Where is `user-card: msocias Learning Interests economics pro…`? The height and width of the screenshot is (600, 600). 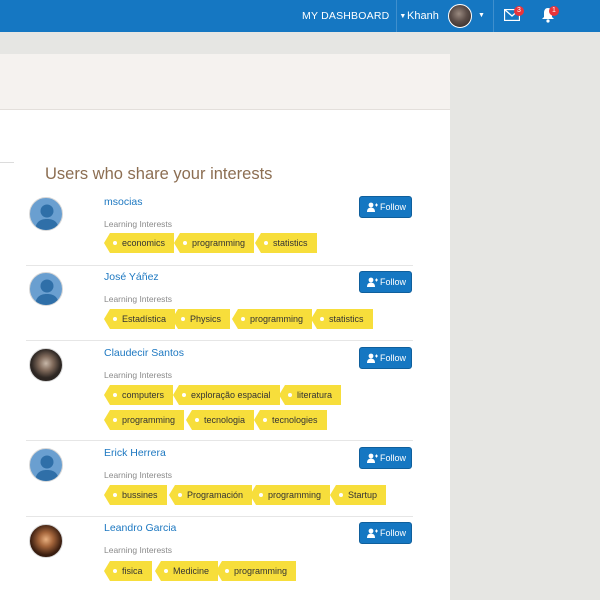 user-card: msocias Learning Interests economics pro… is located at coordinates (219, 229).